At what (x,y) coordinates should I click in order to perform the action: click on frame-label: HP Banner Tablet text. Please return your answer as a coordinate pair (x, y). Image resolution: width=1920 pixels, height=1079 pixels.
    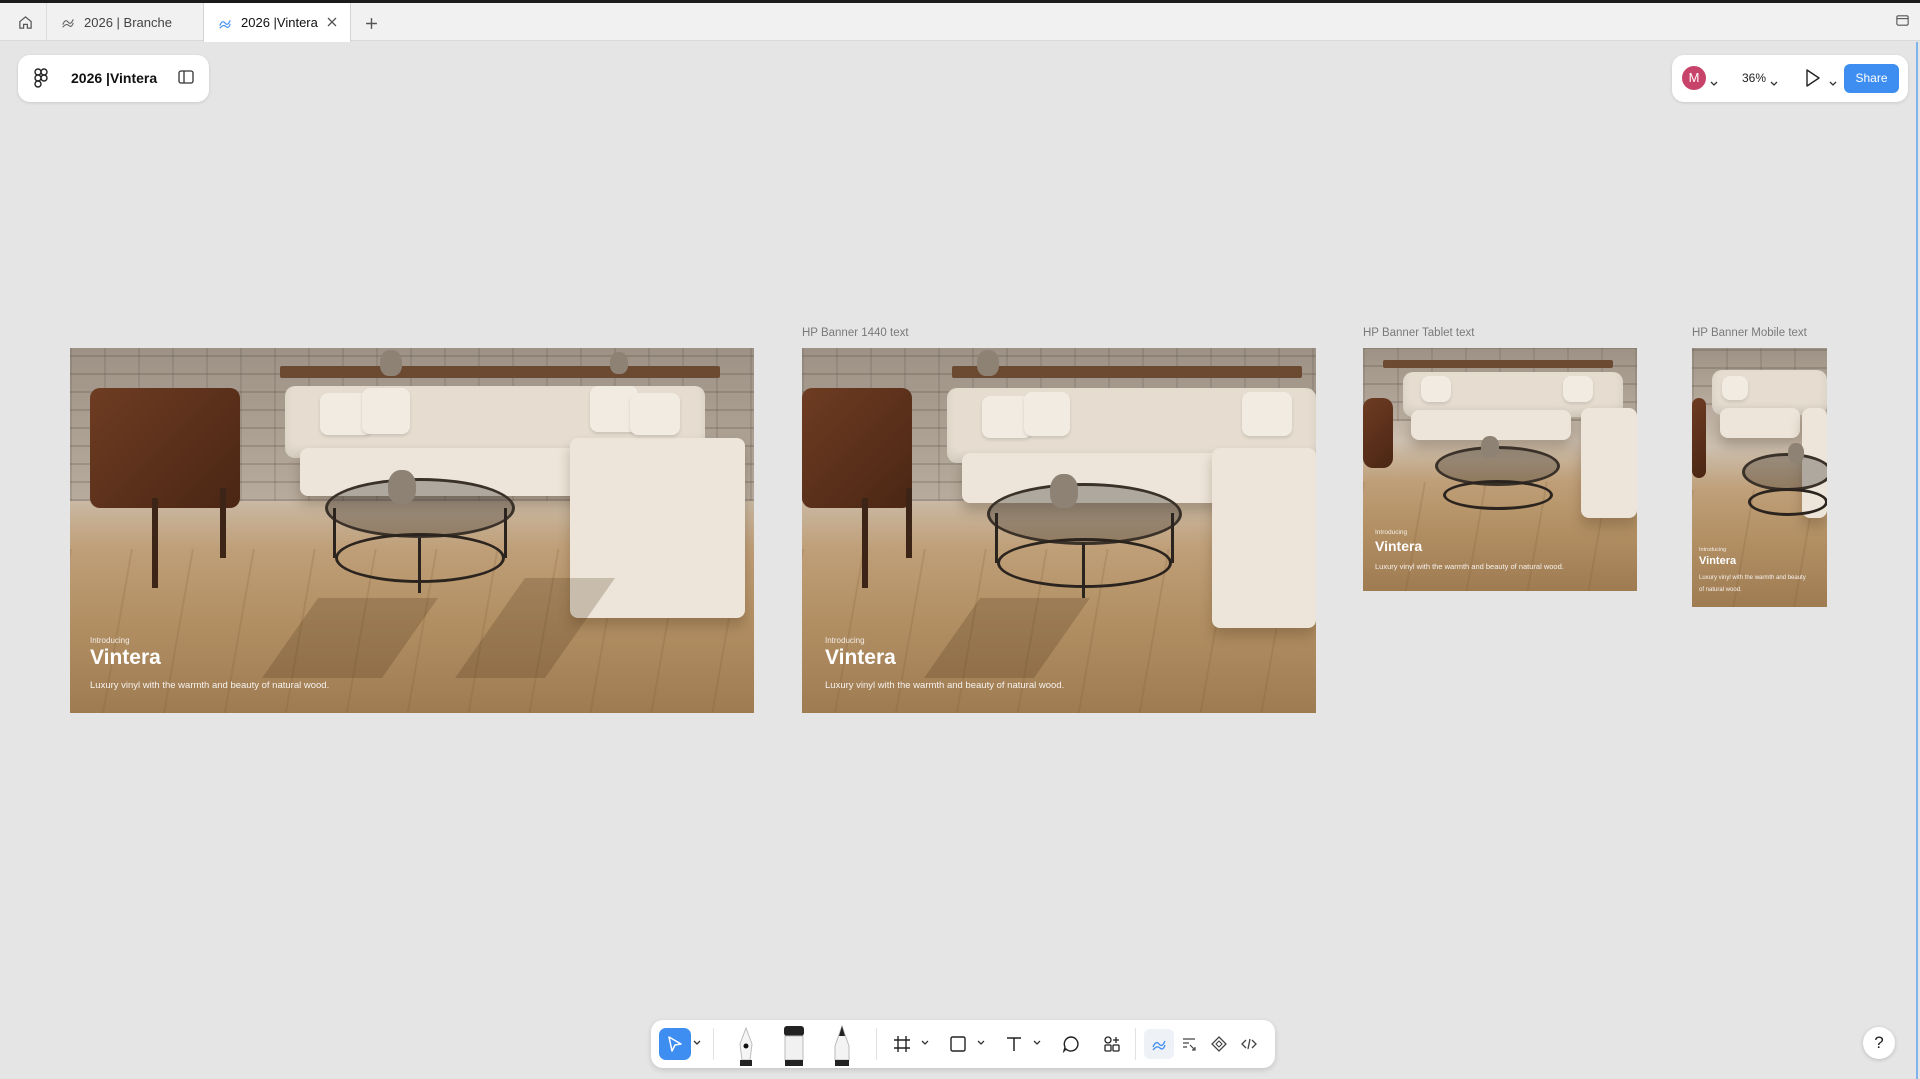
    Looking at the image, I should click on (1418, 333).